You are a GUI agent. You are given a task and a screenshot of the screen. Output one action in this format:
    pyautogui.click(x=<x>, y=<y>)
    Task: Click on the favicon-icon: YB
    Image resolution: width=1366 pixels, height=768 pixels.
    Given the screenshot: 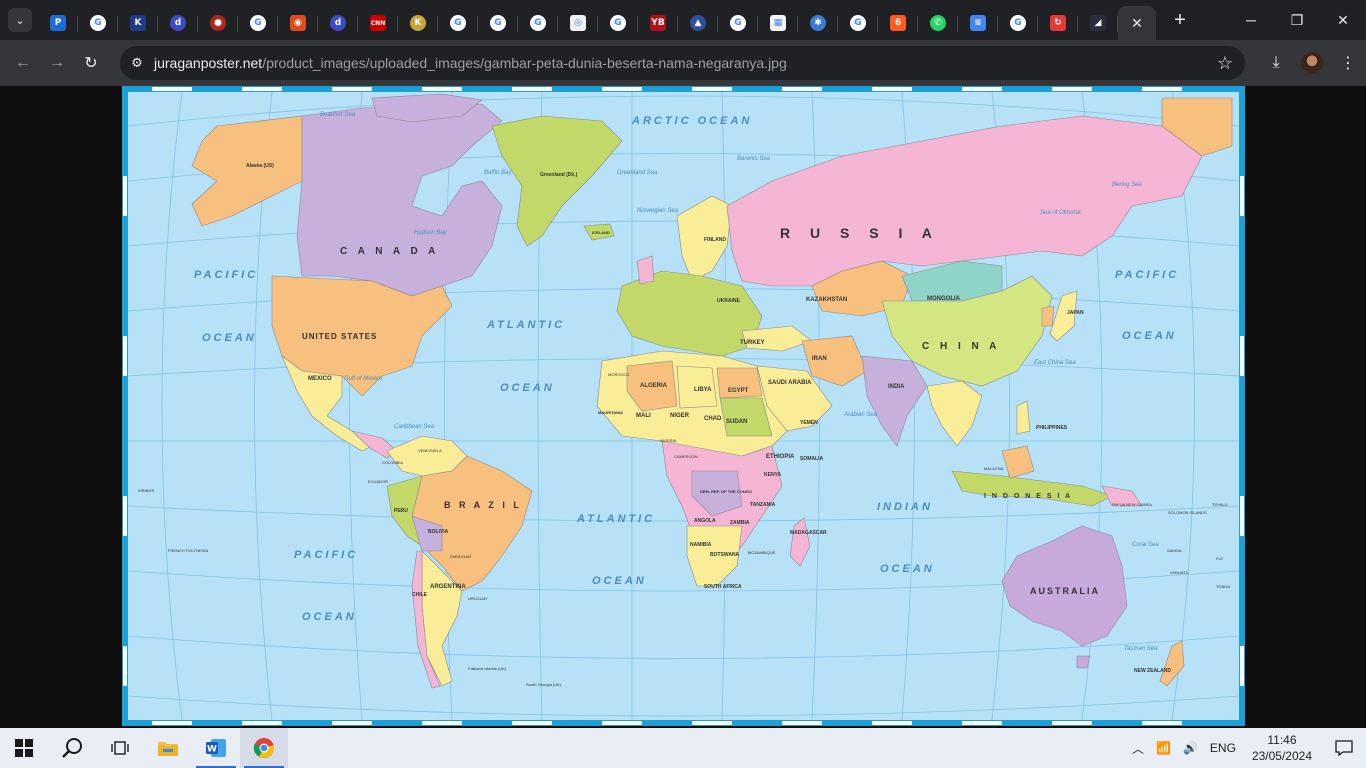 What is the action you would take?
    pyautogui.click(x=658, y=23)
    